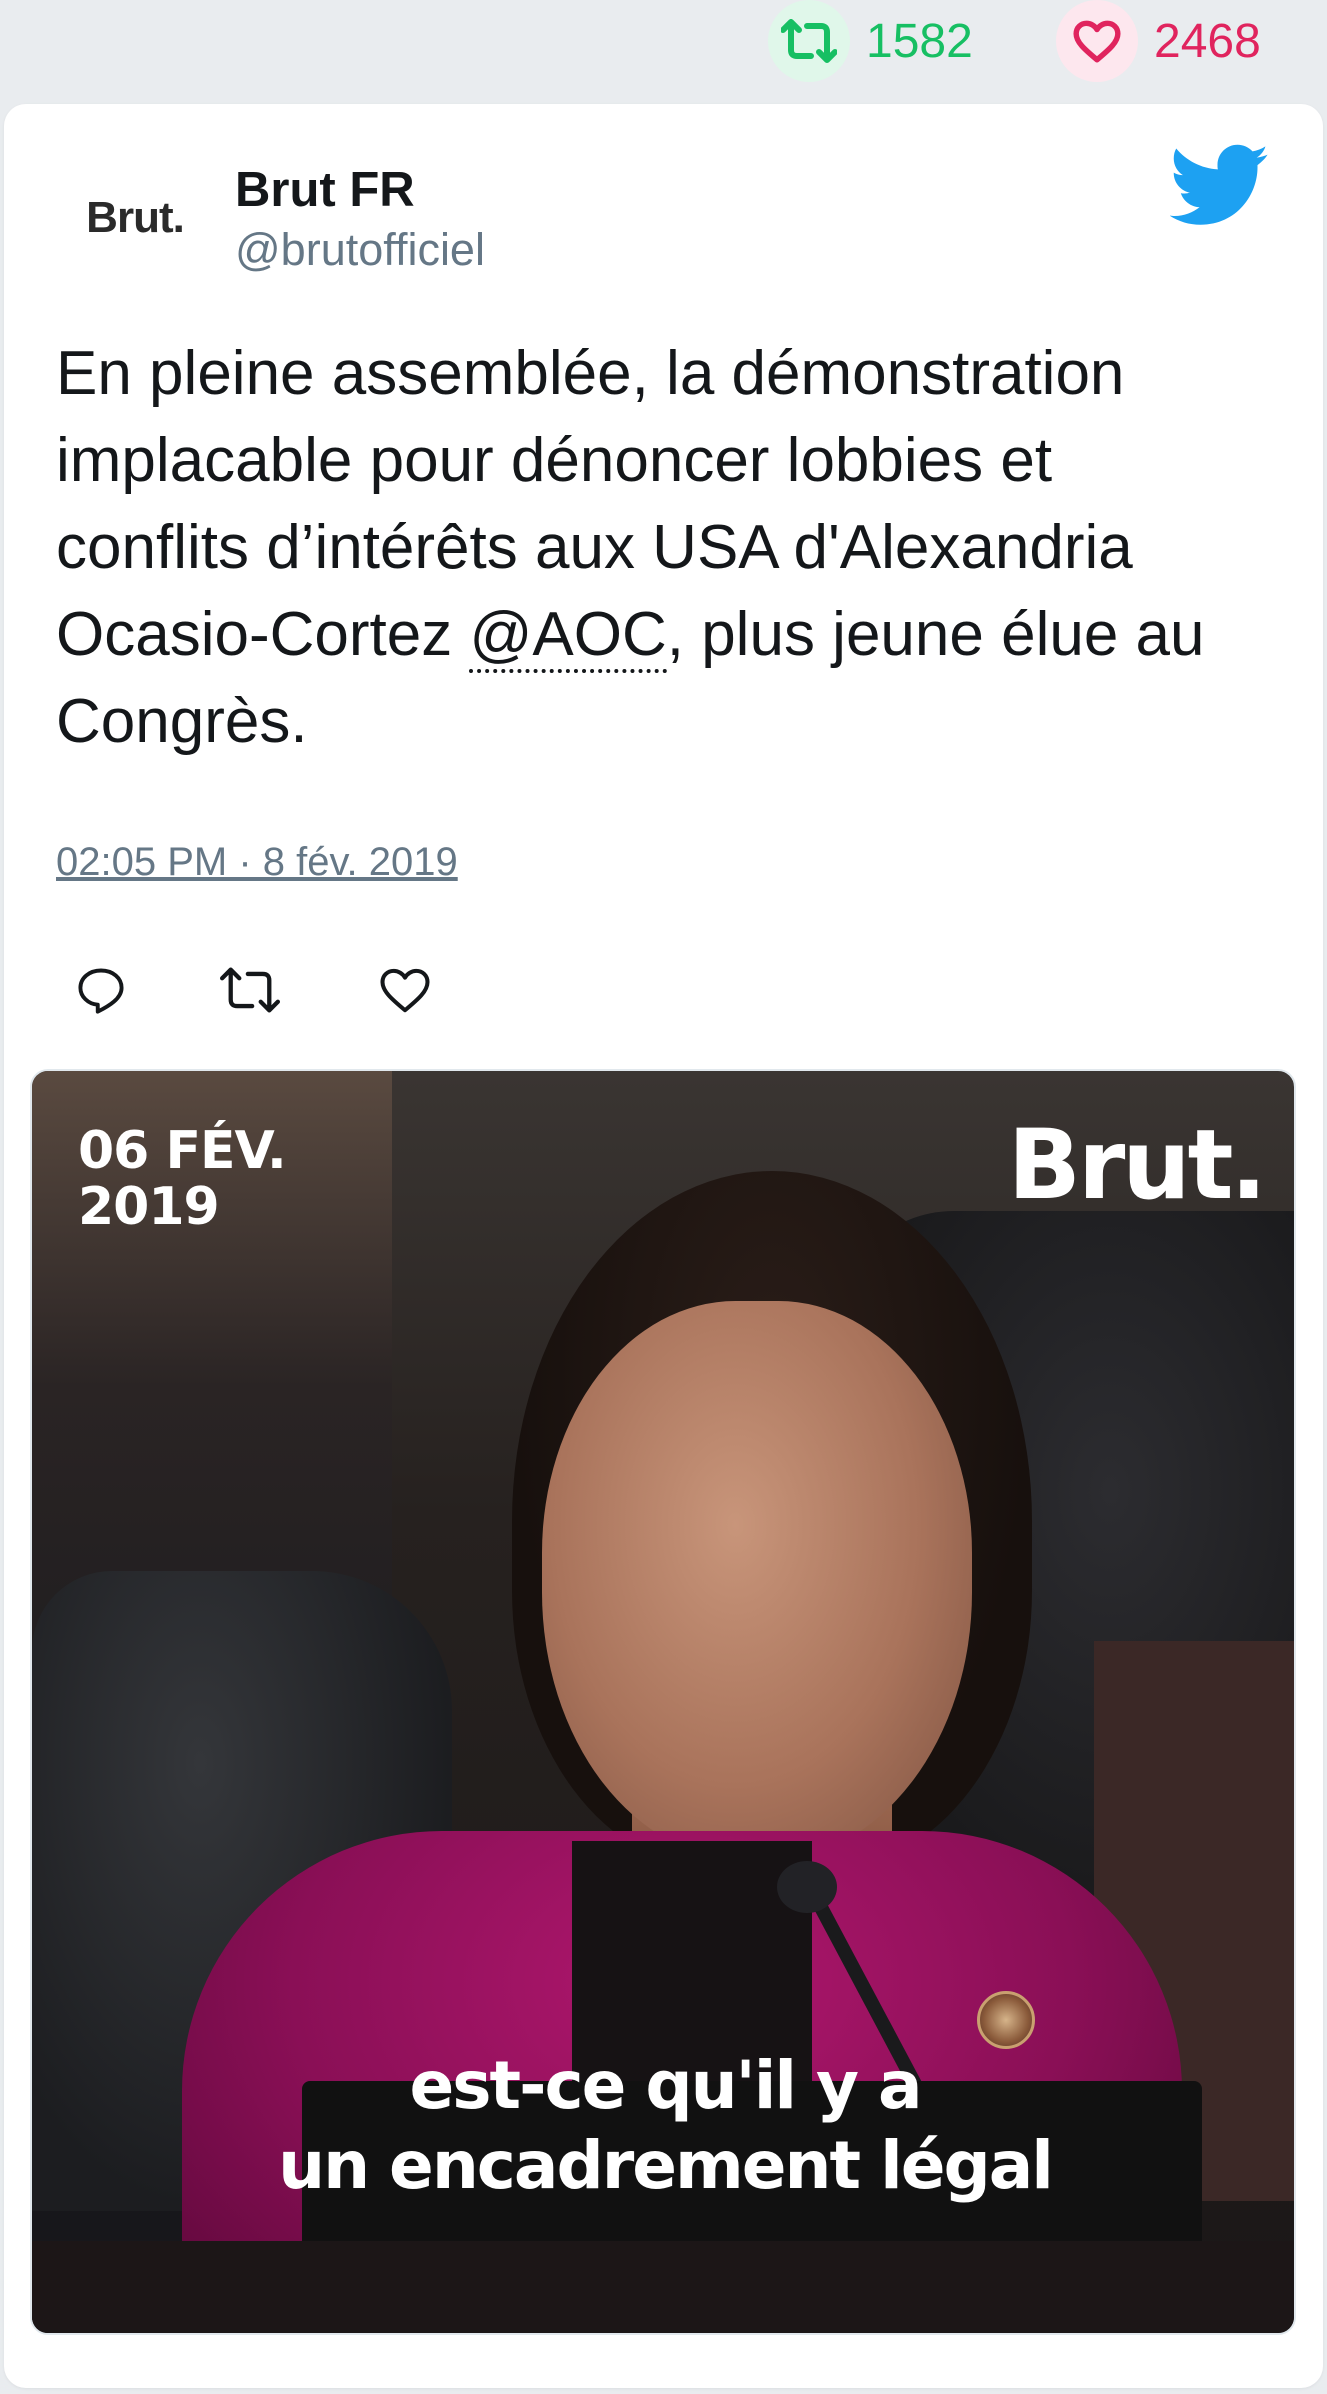  I want to click on like-count-stat: 2468, so click(1158, 41).